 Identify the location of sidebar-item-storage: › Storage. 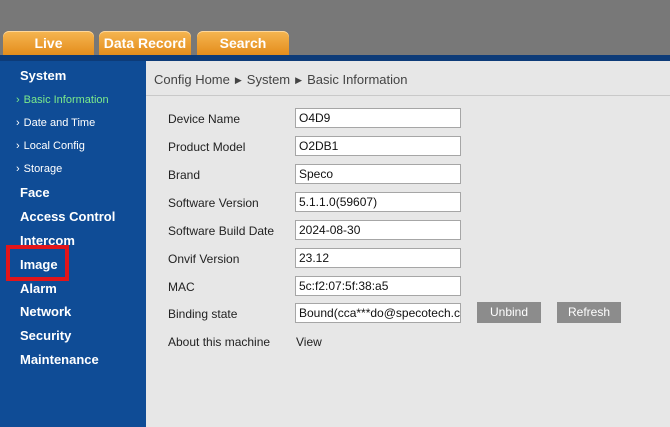
(39, 169).